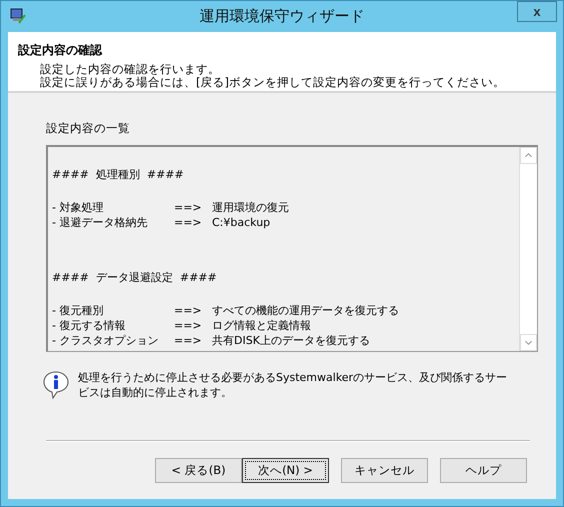 The image size is (564, 507). What do you see at coordinates (528, 155) in the screenshot?
I see `scroll-up-icon` at bounding box center [528, 155].